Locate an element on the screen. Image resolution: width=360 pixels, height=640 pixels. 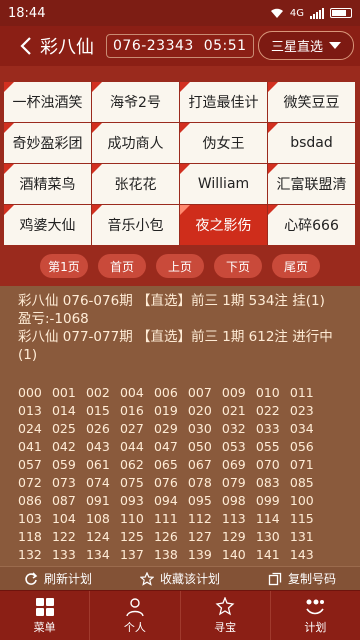
nav-menu: 菜单 is located at coordinates (44, 615).